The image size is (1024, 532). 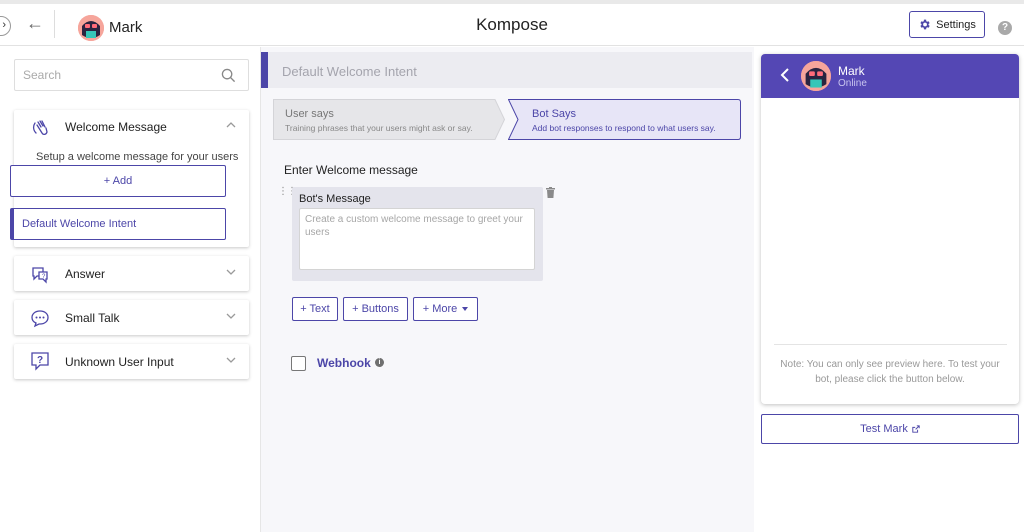 I want to click on preview-bot-avatar, so click(x=816, y=76).